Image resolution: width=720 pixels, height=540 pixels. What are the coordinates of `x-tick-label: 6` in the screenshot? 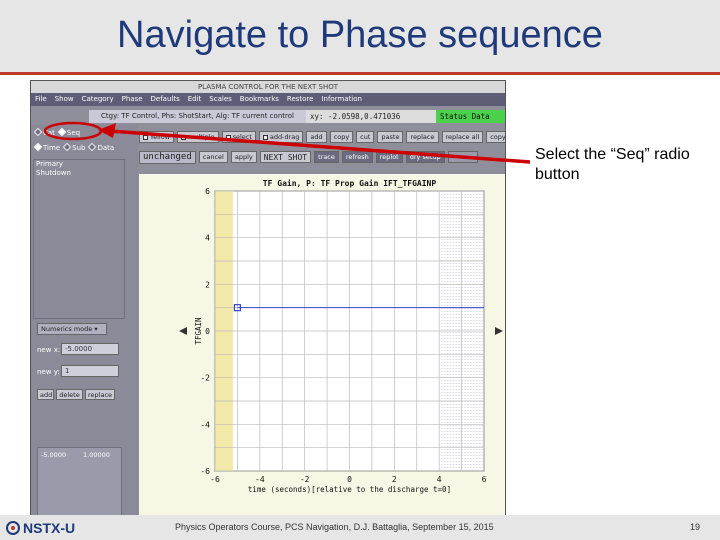 It's located at (484, 479).